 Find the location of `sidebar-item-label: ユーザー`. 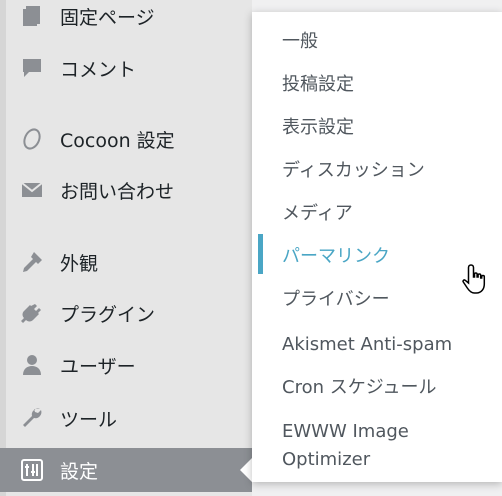

sidebar-item-label: ユーザー is located at coordinates (98, 366).